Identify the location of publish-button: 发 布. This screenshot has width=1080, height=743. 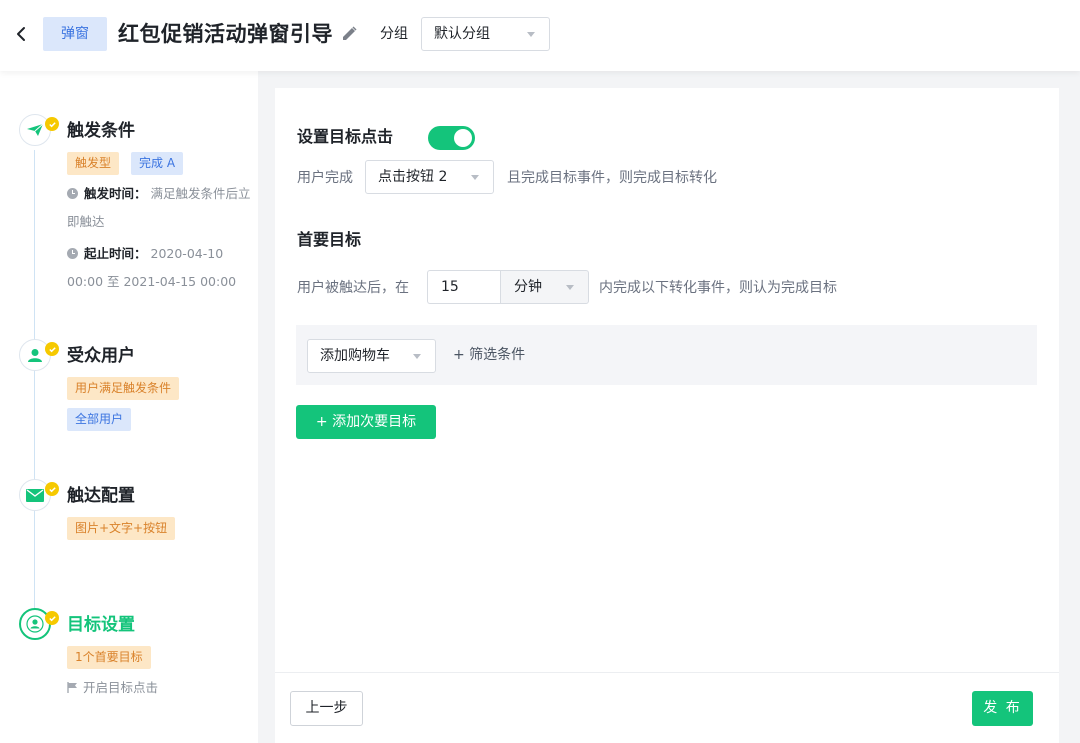
(1002, 708).